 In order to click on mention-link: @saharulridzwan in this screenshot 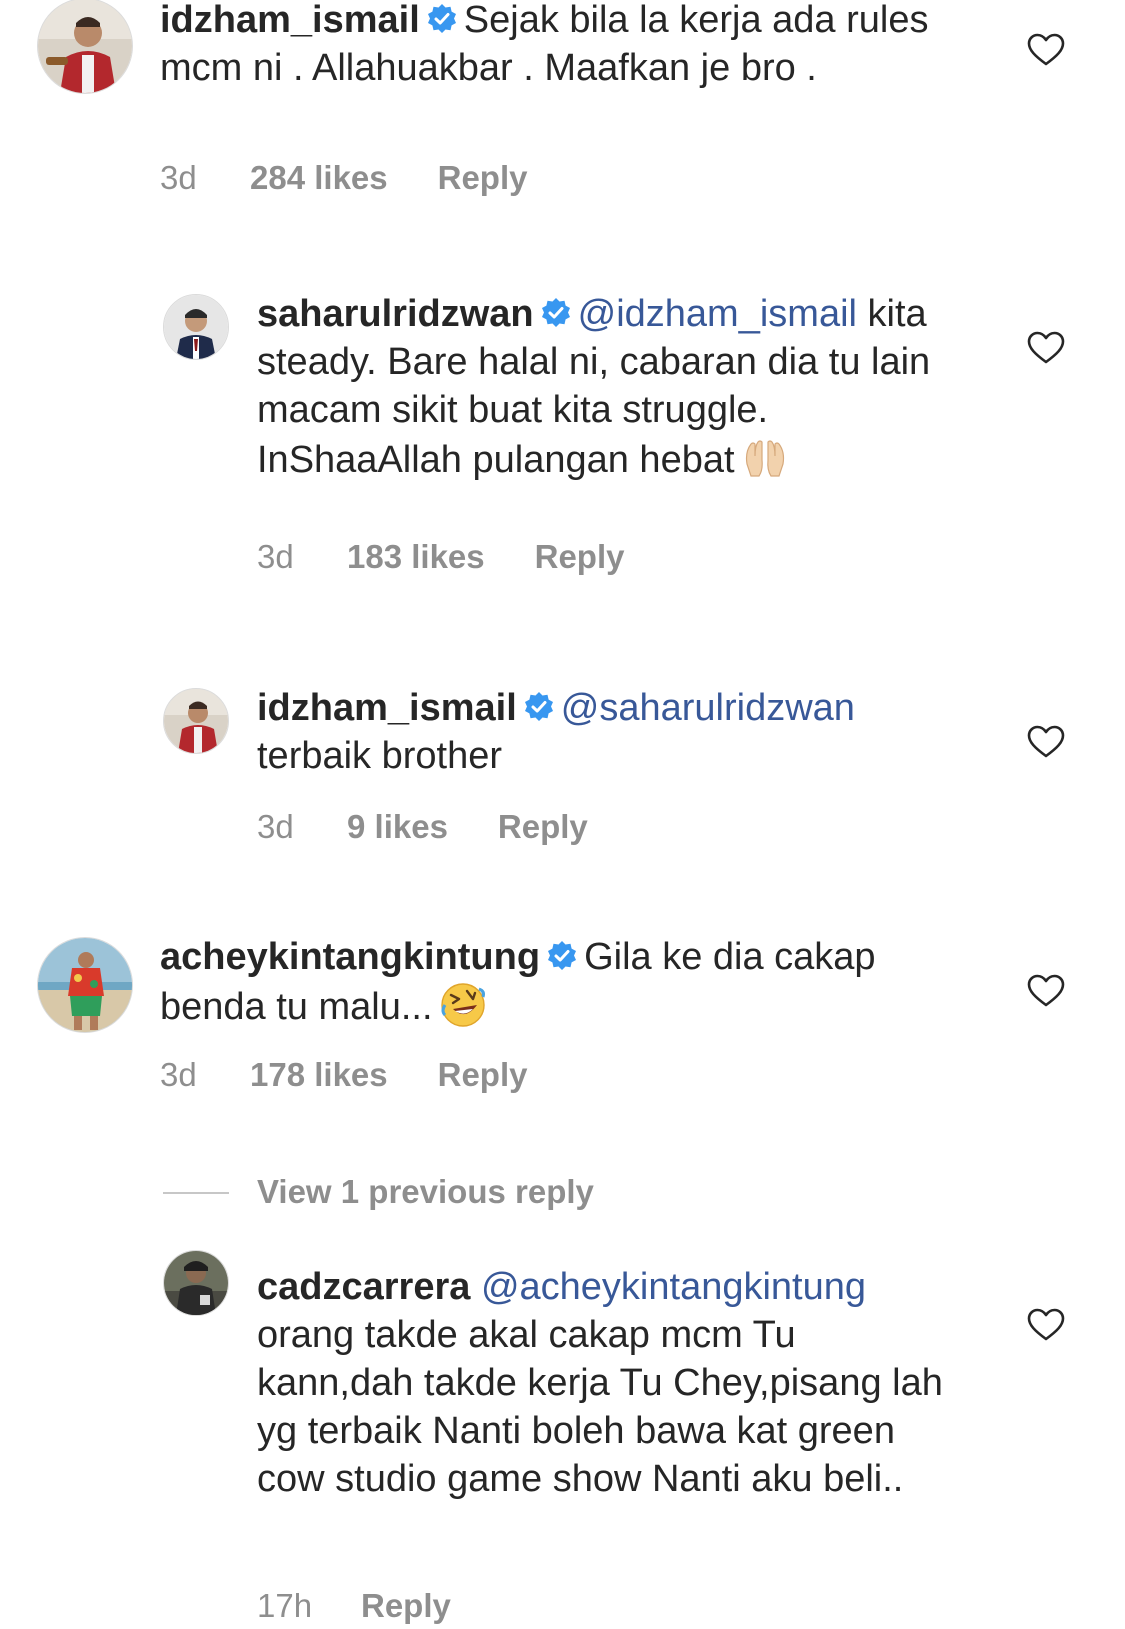, I will do `click(708, 708)`.